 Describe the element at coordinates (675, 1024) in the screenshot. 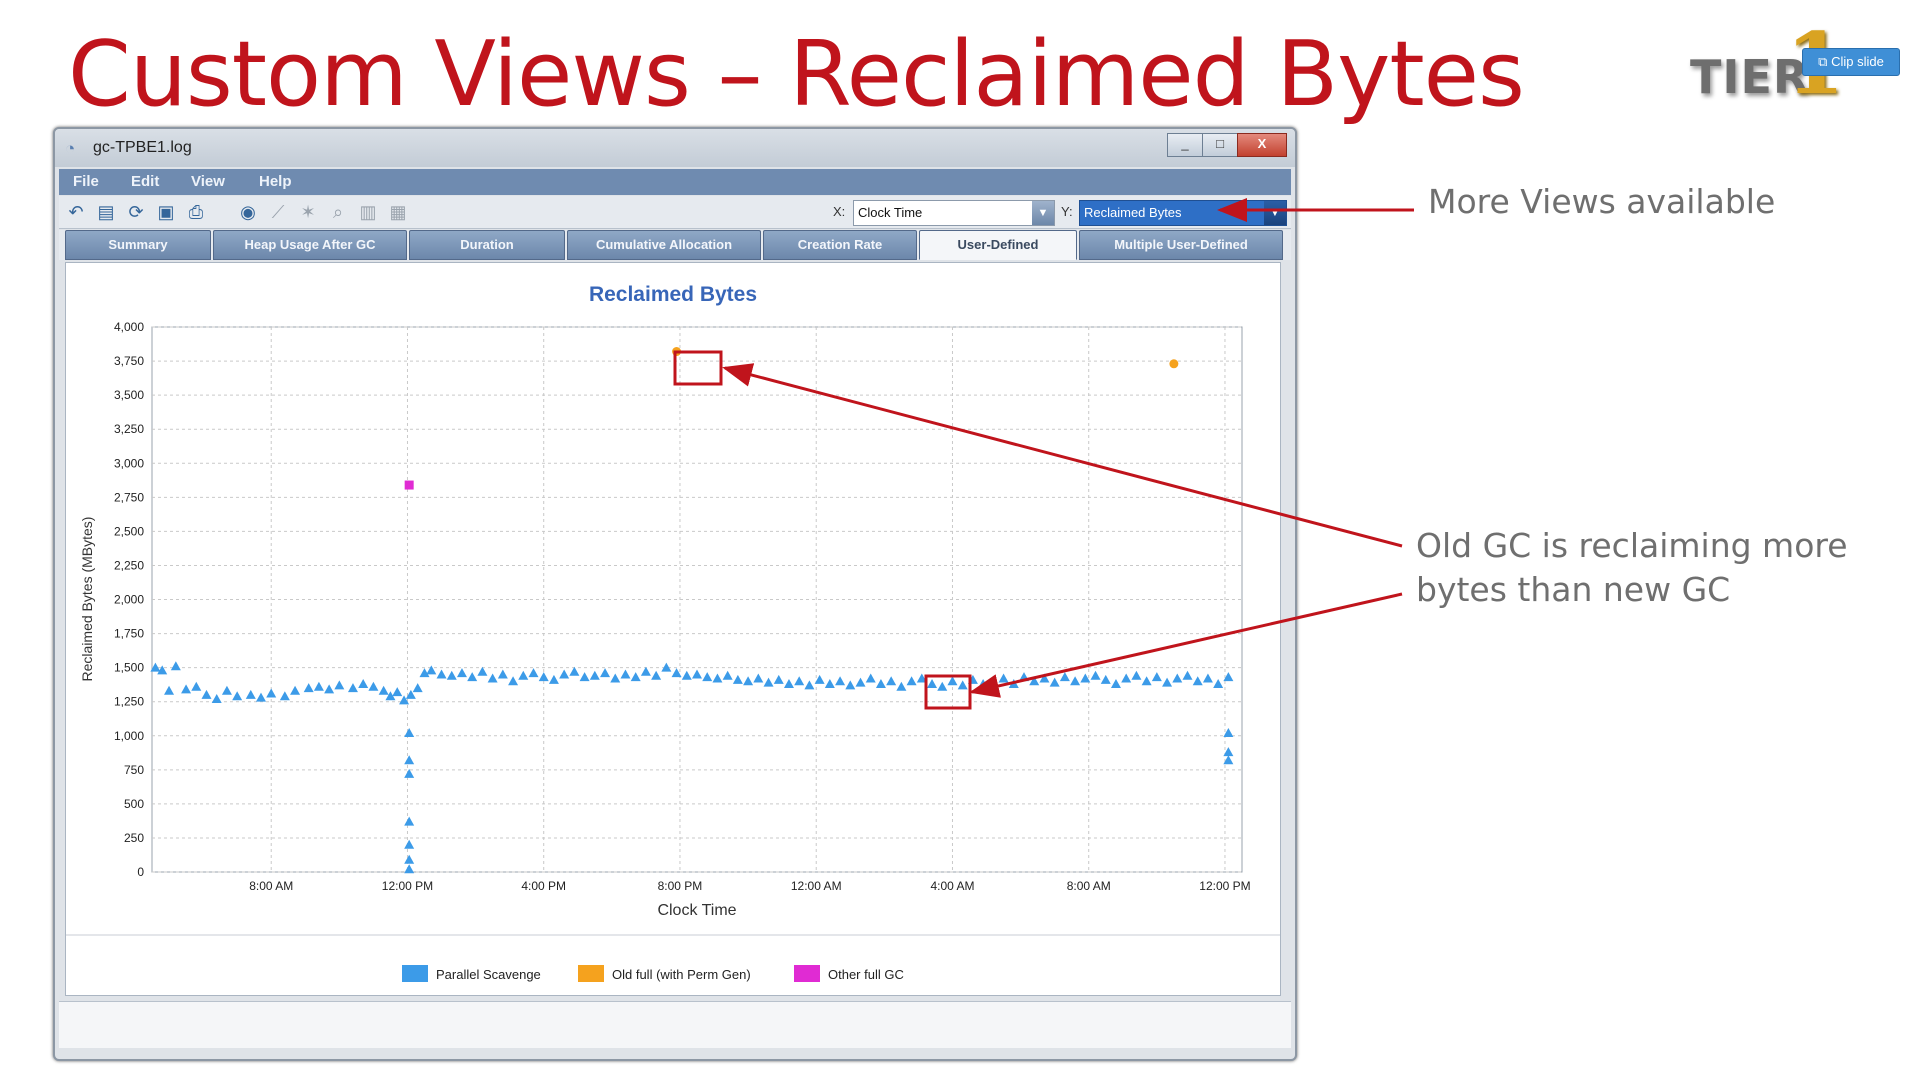

I see `status-bar` at that location.